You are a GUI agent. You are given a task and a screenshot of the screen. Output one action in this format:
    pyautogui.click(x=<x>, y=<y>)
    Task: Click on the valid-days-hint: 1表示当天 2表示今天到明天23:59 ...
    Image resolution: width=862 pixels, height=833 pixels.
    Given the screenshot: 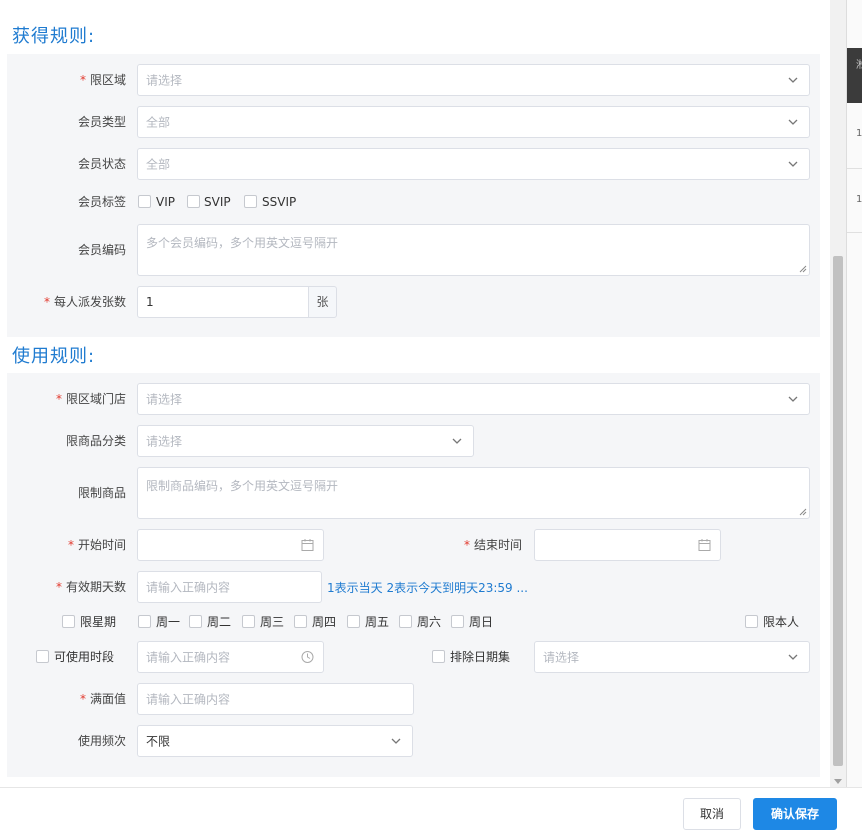 What is the action you would take?
    pyautogui.click(x=427, y=588)
    